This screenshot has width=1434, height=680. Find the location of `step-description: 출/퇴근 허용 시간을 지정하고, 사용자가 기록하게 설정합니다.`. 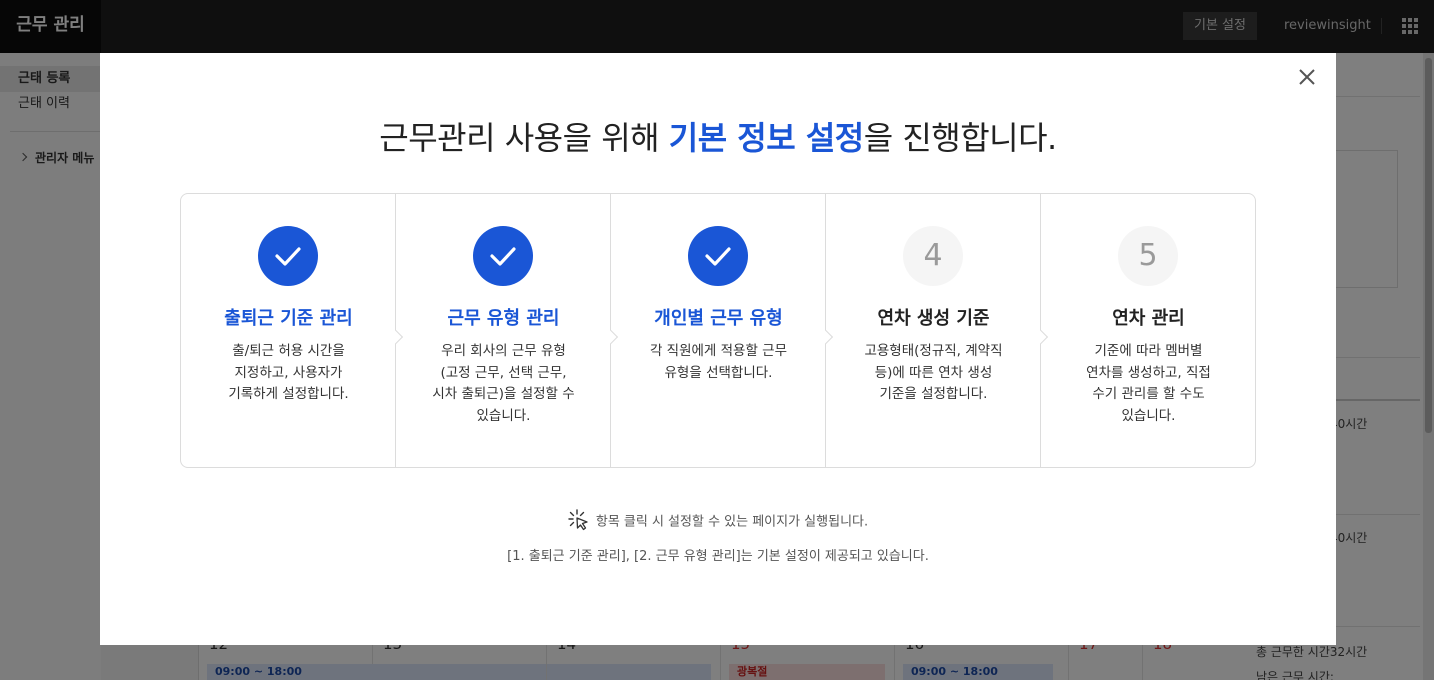

step-description: 출/퇴근 허용 시간을 지정하고, 사용자가 기록하게 설정합니다. is located at coordinates (288, 372).